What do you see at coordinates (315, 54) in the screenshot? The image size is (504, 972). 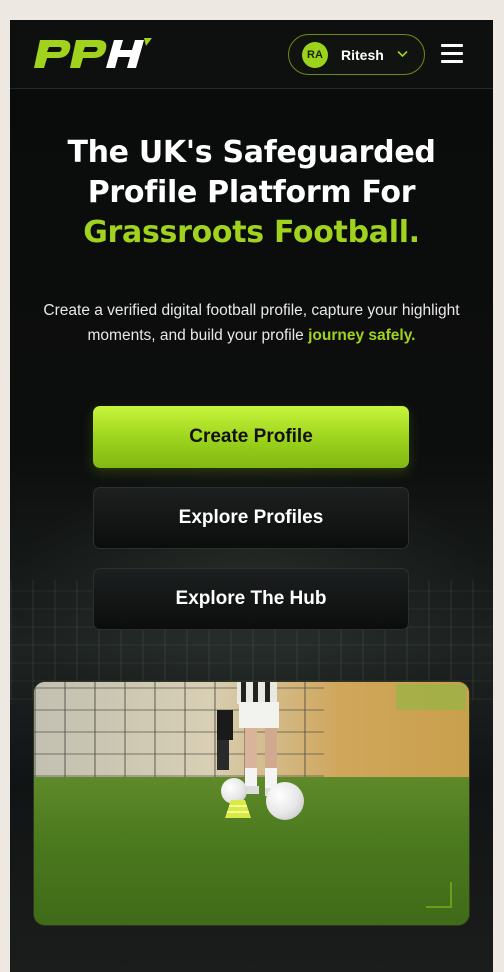 I see `user-avatar: RA` at bounding box center [315, 54].